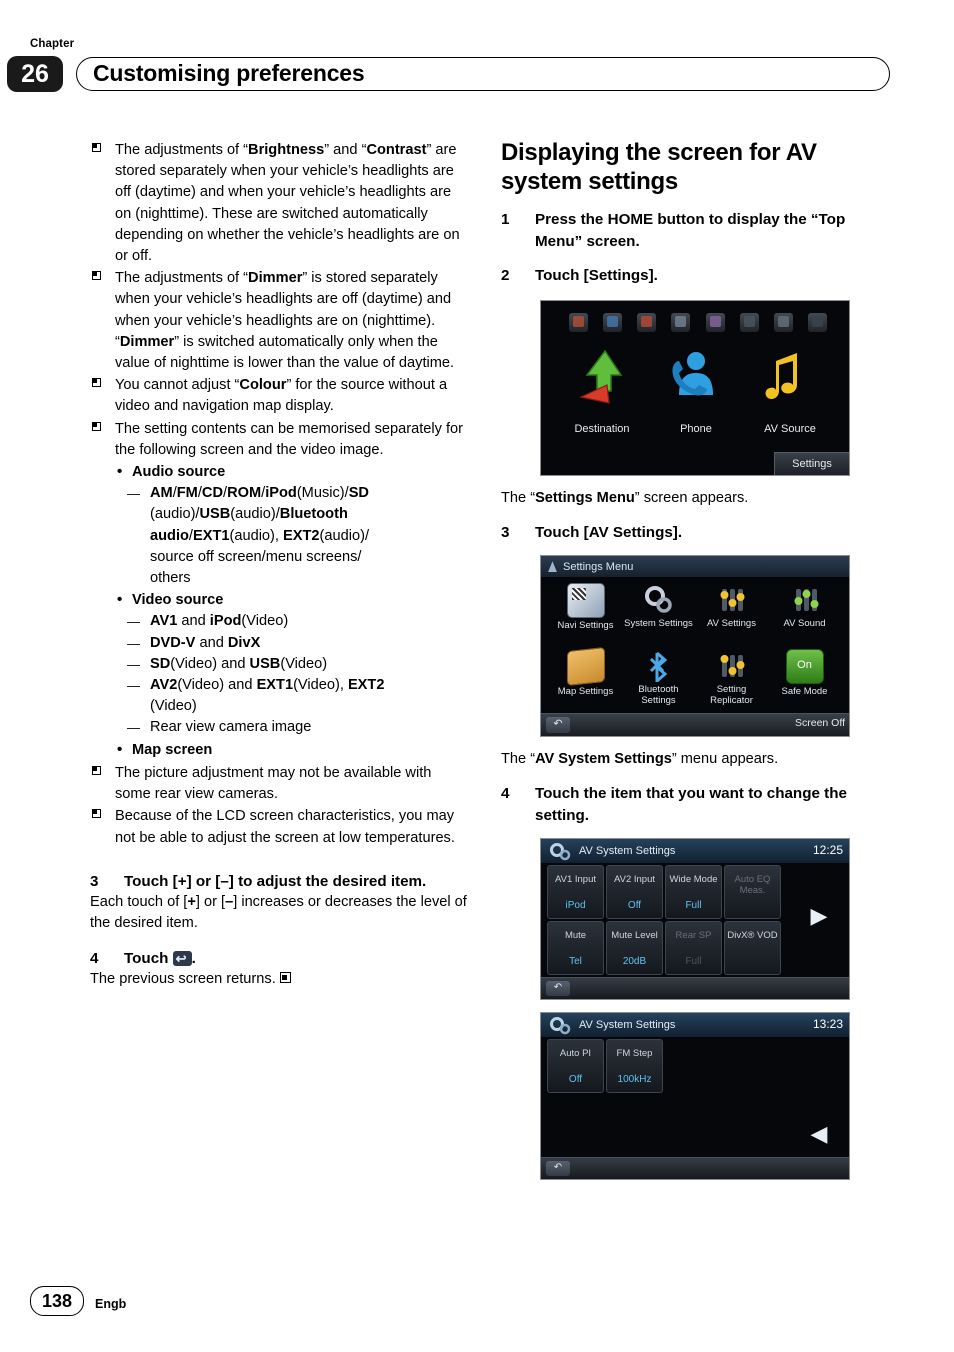 The image size is (954, 1352). Describe the element at coordinates (292, 493) in the screenshot. I see `sublist-entry: AM/FM/CD/ROM/iPod(Music)/SD` at that location.